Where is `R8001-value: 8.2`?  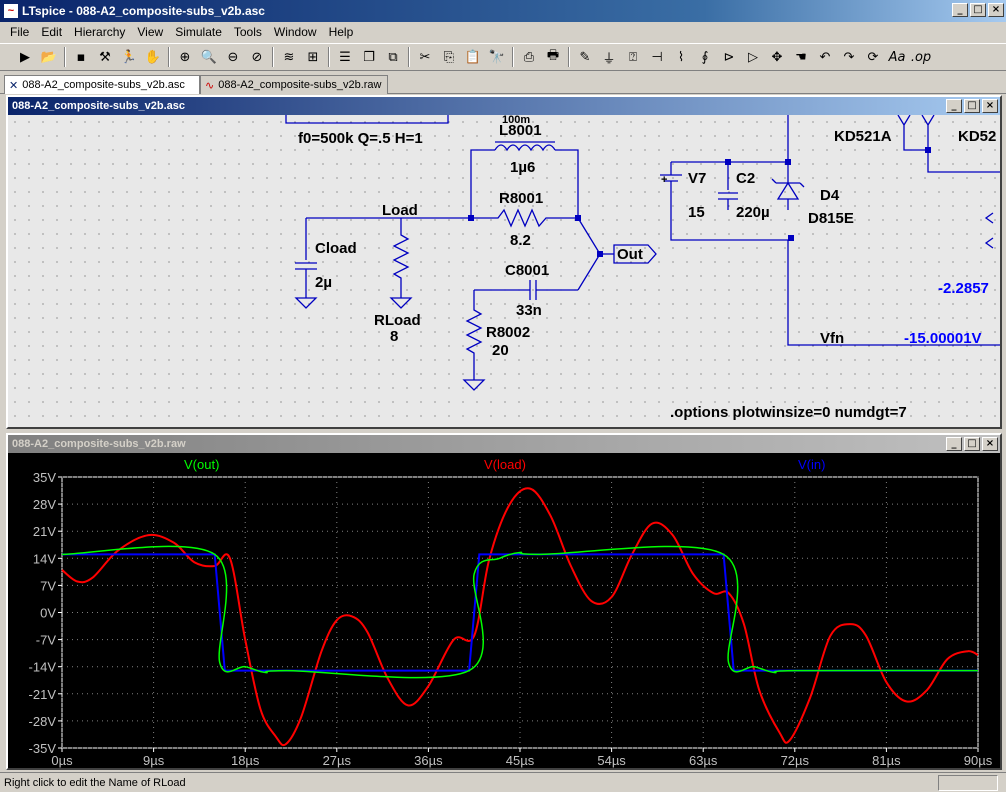
R8001-value: 8.2 is located at coordinates (520, 240).